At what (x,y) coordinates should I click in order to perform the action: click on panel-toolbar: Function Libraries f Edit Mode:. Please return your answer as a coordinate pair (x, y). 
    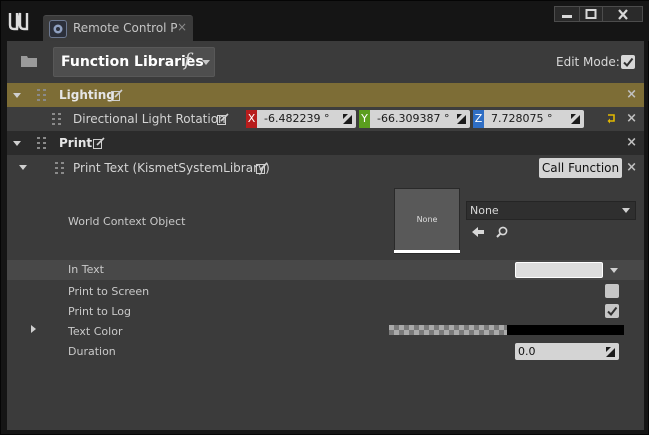
    Looking at the image, I should click on (325, 62).